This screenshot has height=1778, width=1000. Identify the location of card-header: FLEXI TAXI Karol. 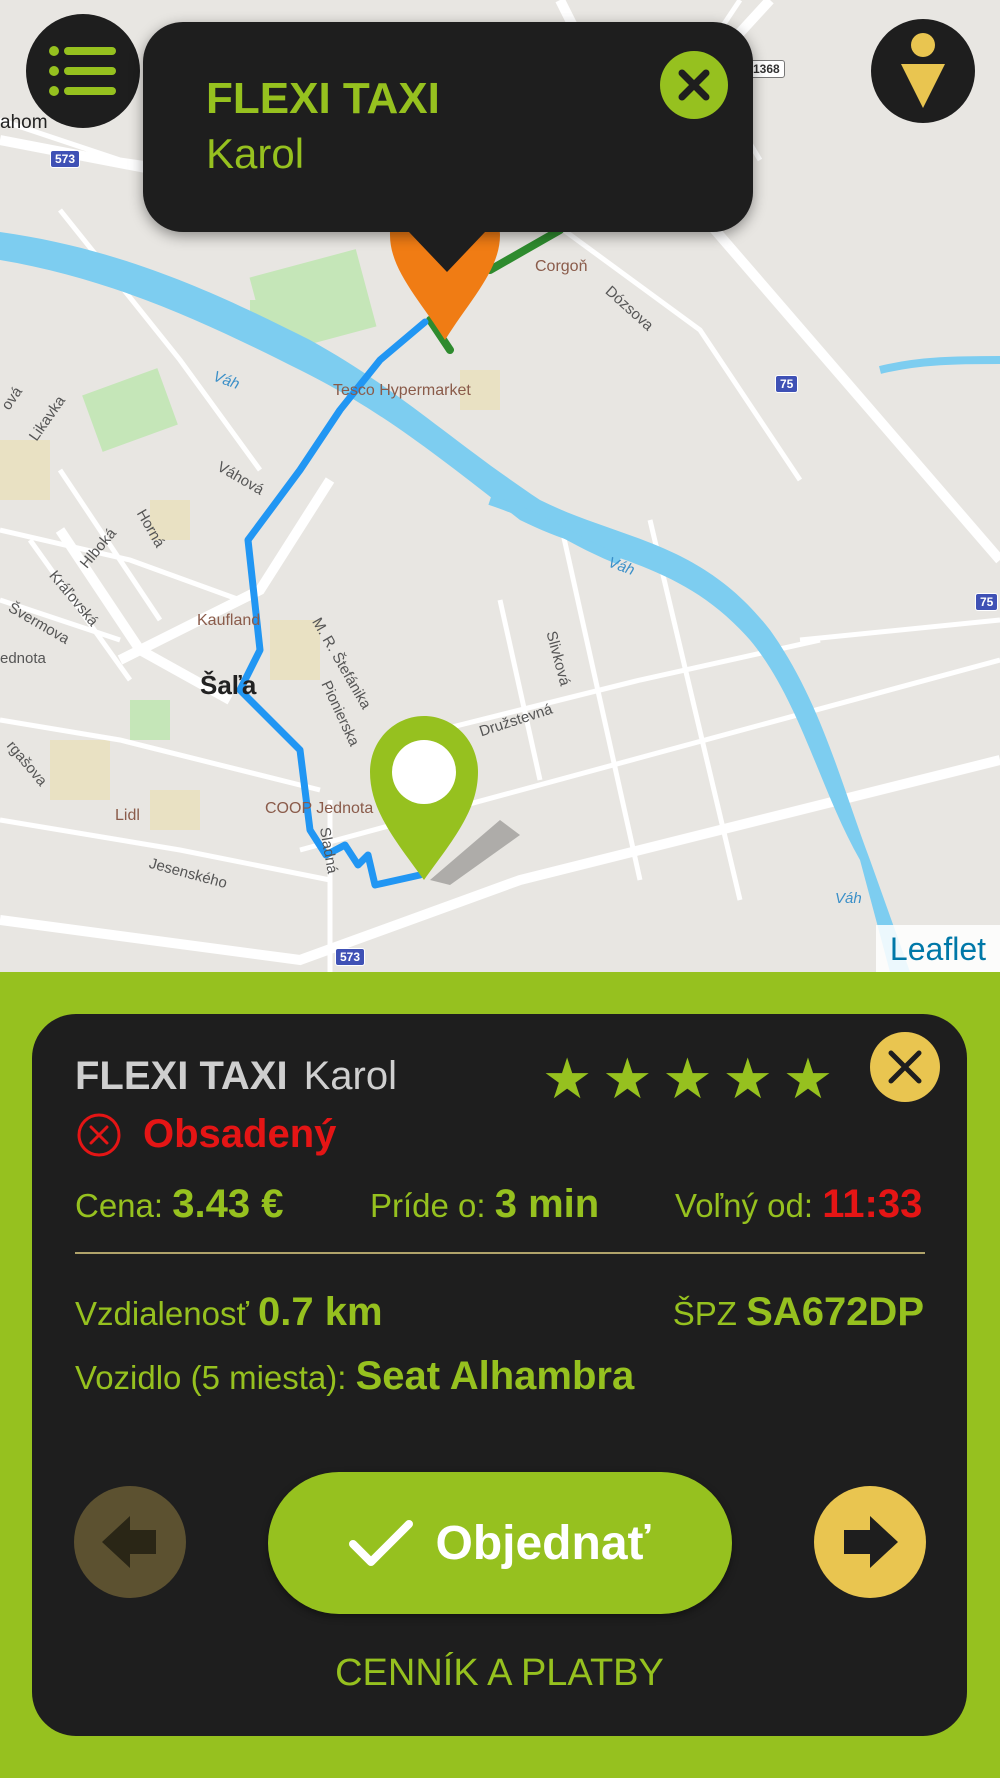
(236, 1076).